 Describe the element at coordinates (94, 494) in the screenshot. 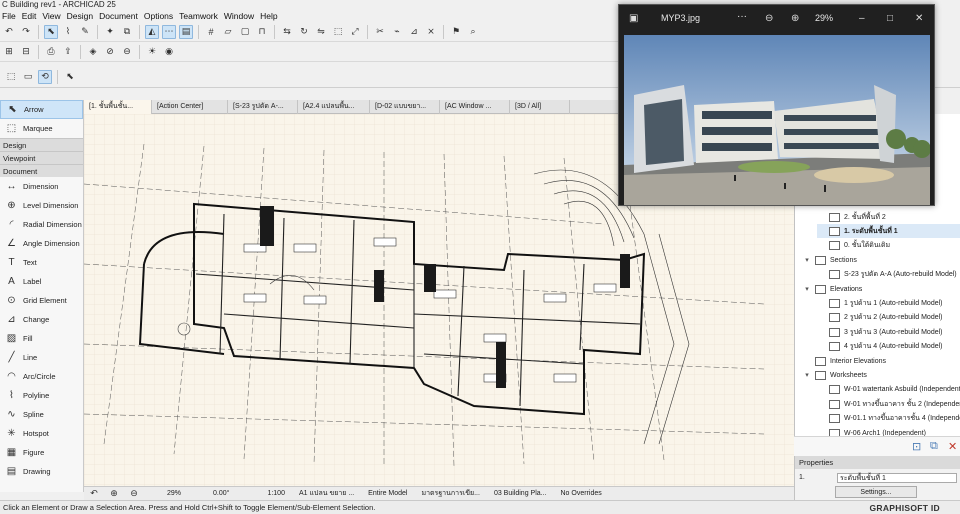

I see `undo-view-icon: ↶` at that location.